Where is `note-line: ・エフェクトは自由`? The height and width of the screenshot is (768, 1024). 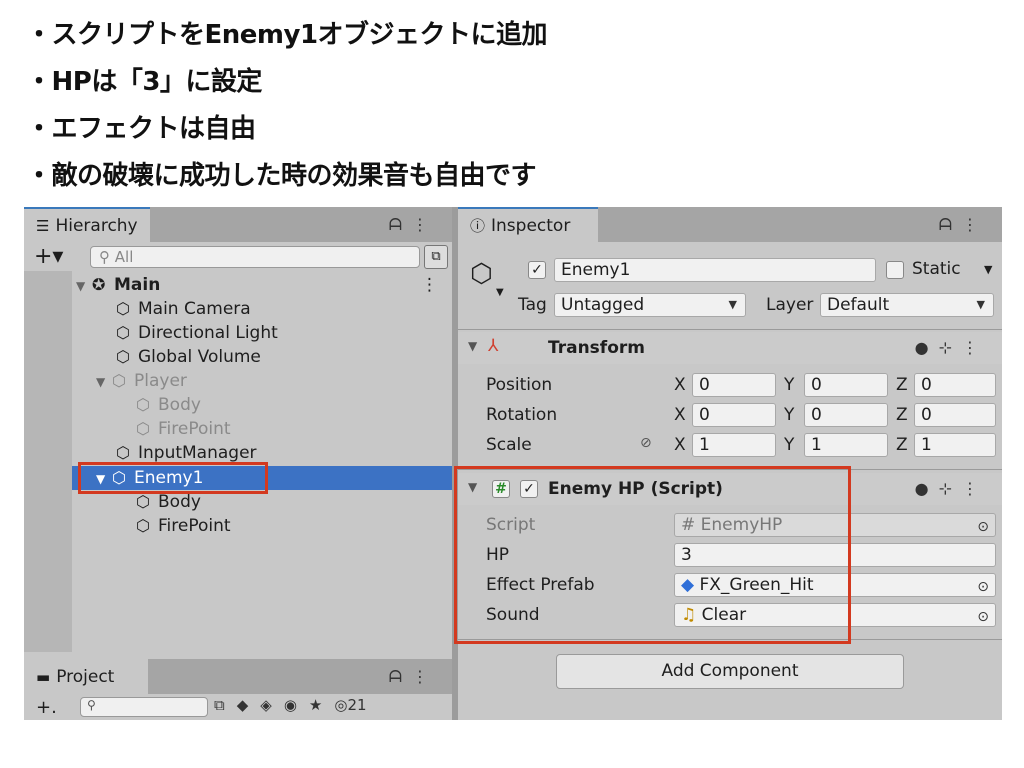
note-line: ・エフェクトは自由 is located at coordinates (141, 129).